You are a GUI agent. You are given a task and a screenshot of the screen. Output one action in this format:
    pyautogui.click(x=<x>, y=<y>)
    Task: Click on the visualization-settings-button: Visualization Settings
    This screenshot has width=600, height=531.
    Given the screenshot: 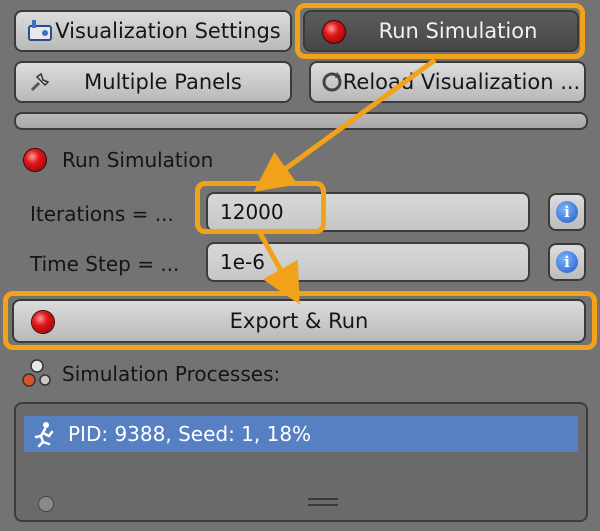 What is the action you would take?
    pyautogui.click(x=153, y=31)
    